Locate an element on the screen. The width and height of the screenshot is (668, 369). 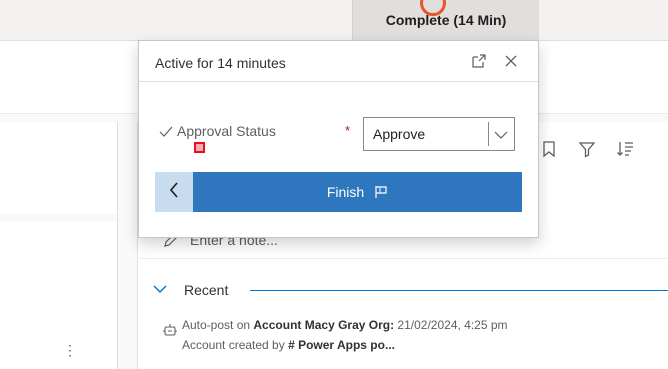
process-stage-bar: Complete (14 Min) is located at coordinates (334, 20).